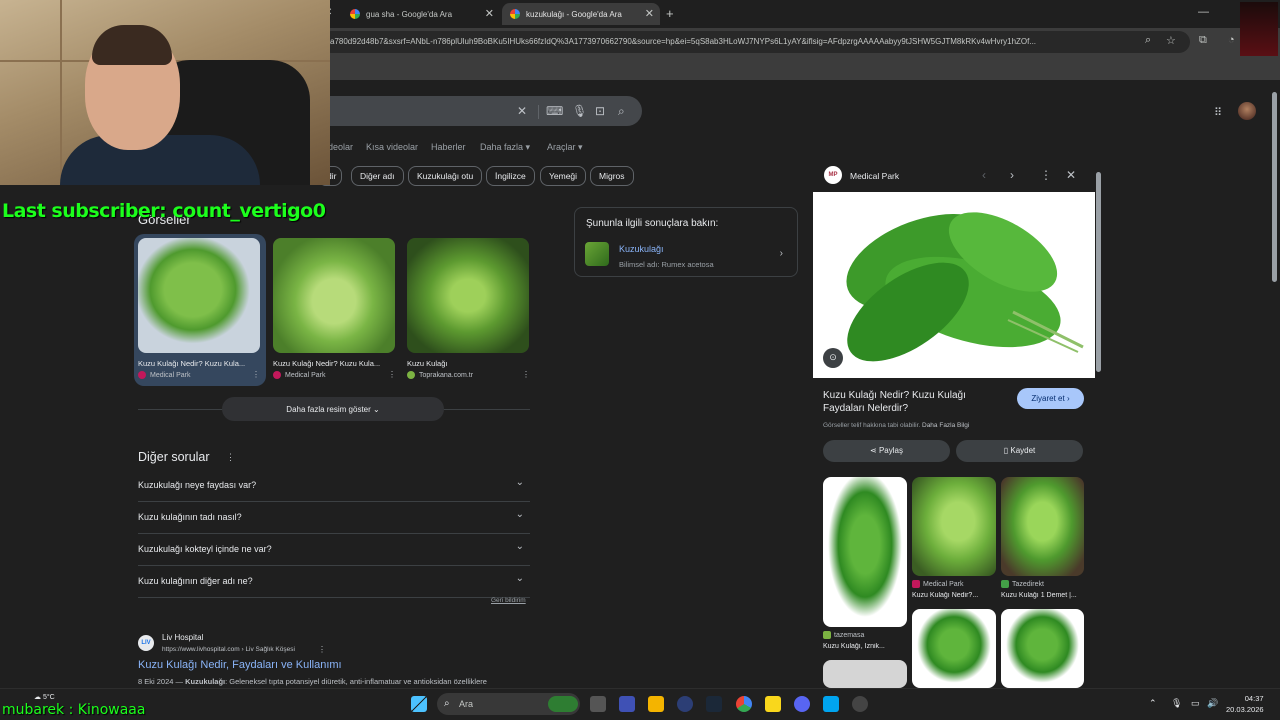  I want to click on visit-button: Ziyaret et ›, so click(1050, 398).